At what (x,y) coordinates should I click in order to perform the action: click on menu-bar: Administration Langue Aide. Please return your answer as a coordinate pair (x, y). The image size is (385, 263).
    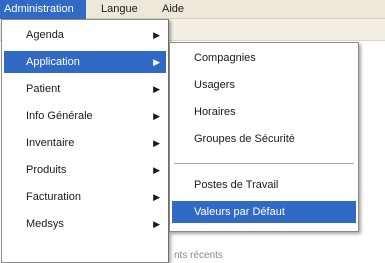
    Looking at the image, I should click on (192, 9).